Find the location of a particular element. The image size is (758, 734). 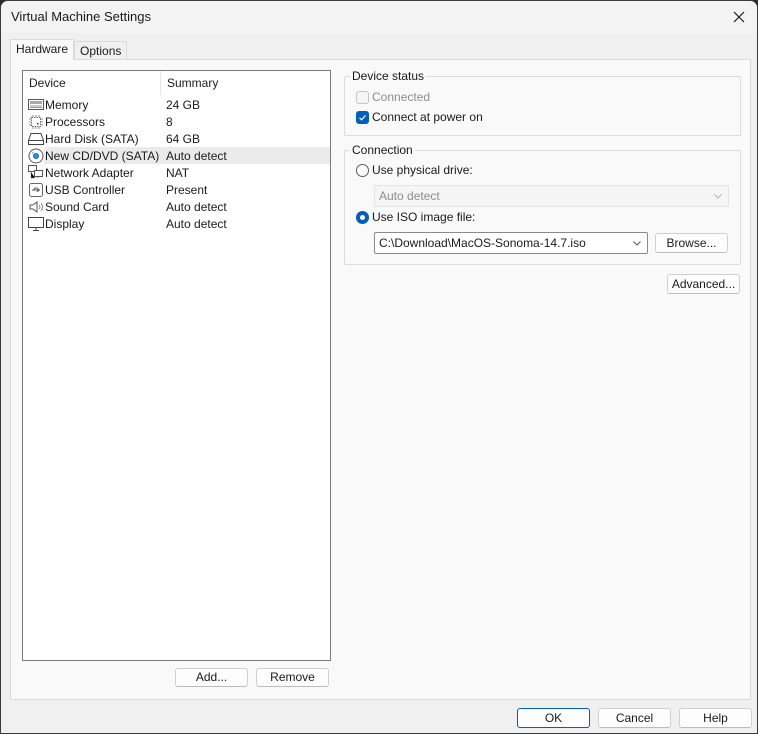

column-header-device: Device is located at coordinates (92, 83).